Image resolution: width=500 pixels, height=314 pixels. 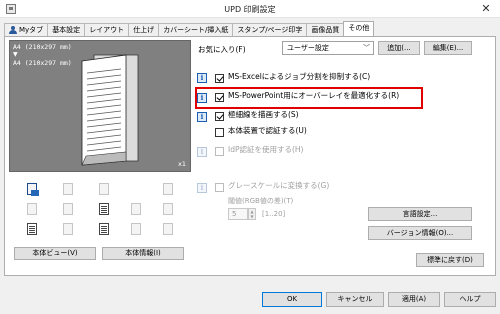 I want to click on thin-line-label: 極細線を描画する(S), so click(x=263, y=114).